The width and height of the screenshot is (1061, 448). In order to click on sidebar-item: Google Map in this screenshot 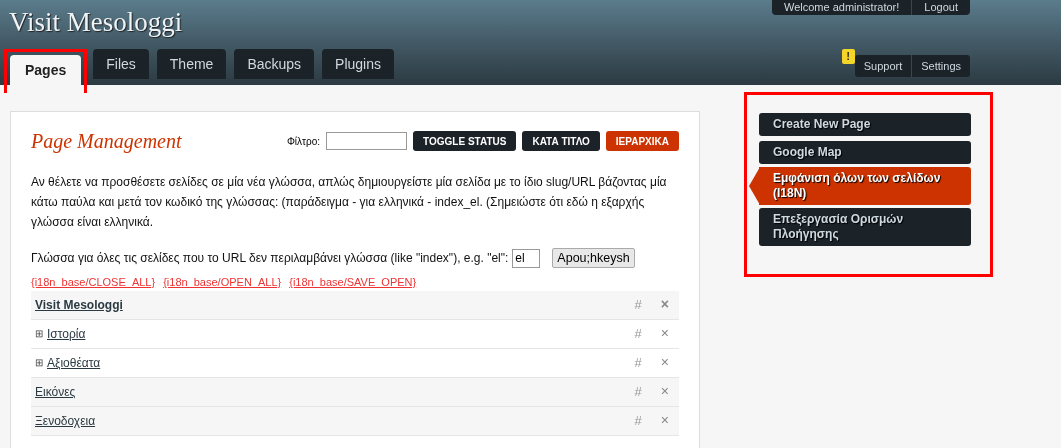, I will do `click(865, 152)`.